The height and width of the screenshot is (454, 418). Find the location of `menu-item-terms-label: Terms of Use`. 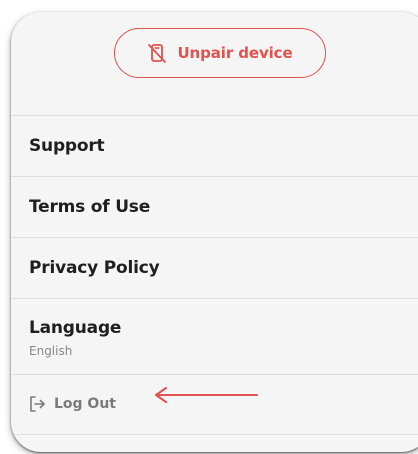

menu-item-terms-label: Terms of Use is located at coordinates (90, 207).